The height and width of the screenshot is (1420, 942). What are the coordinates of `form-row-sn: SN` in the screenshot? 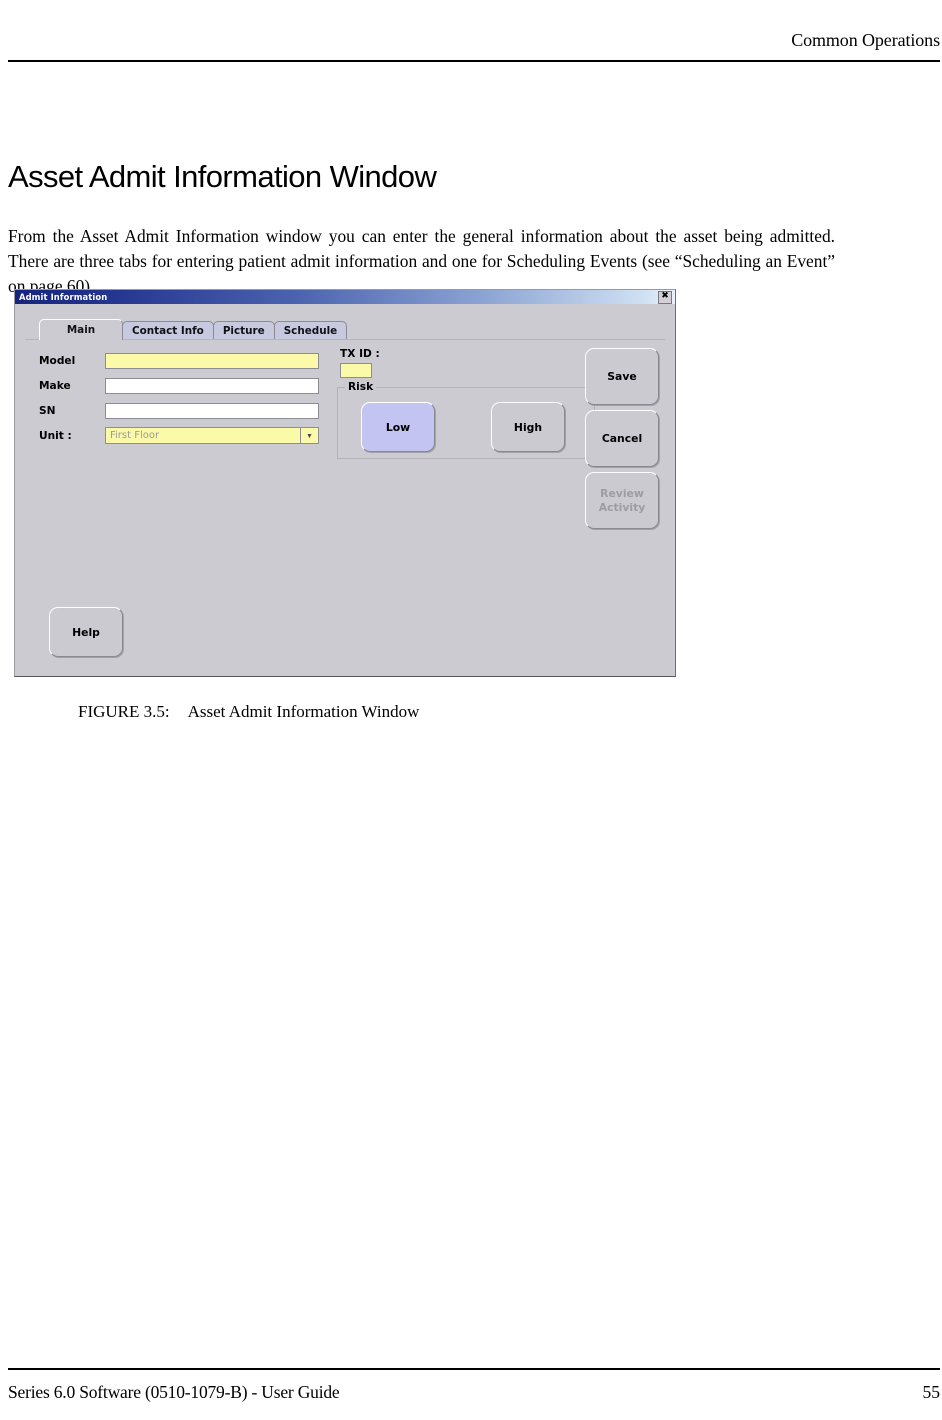 It's located at (179, 410).